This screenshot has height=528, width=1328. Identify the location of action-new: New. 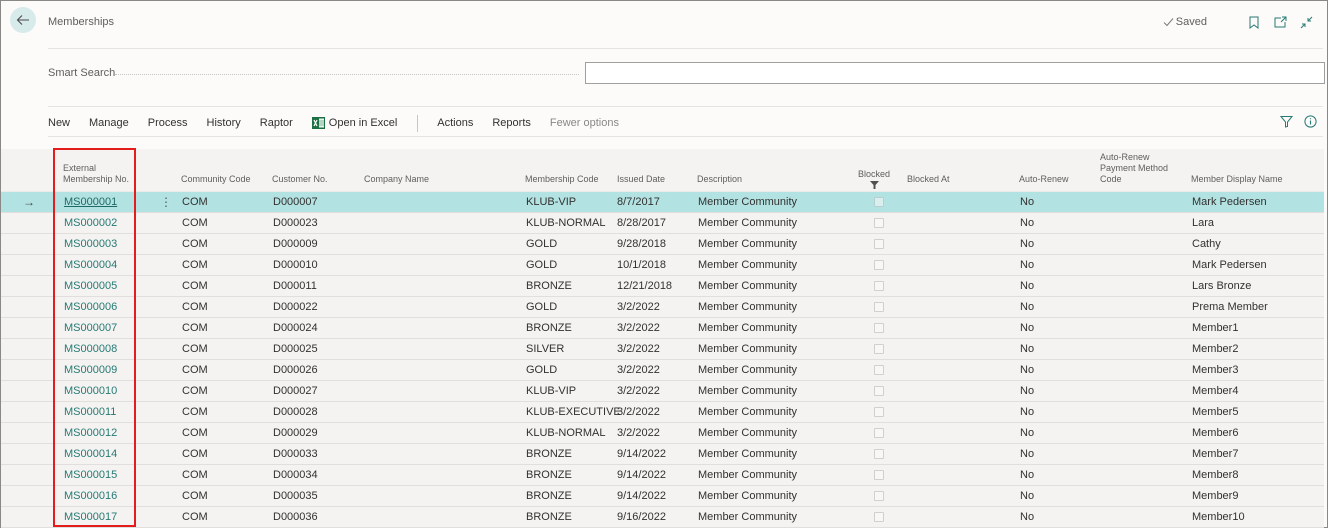
(59, 123).